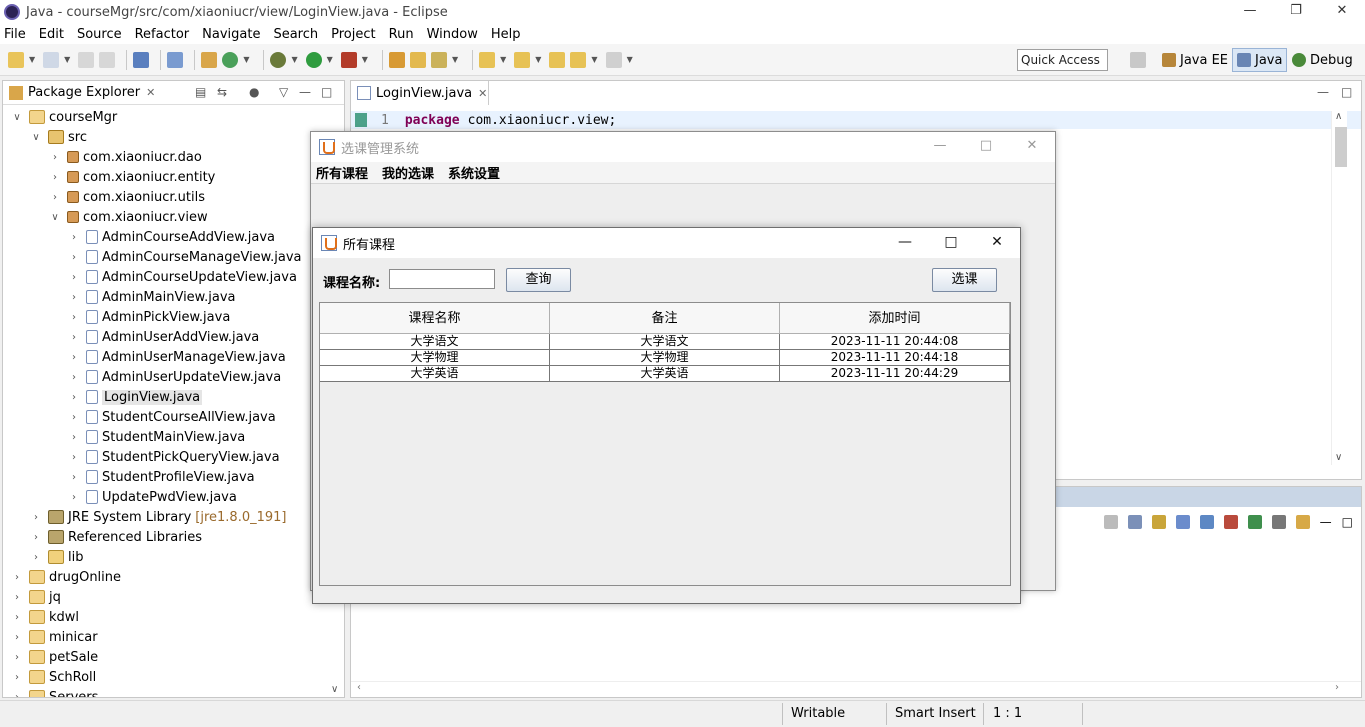 The image size is (1365, 727). What do you see at coordinates (1339, 288) in the screenshot?
I see `editor-scrollbar: ∧ ∨` at bounding box center [1339, 288].